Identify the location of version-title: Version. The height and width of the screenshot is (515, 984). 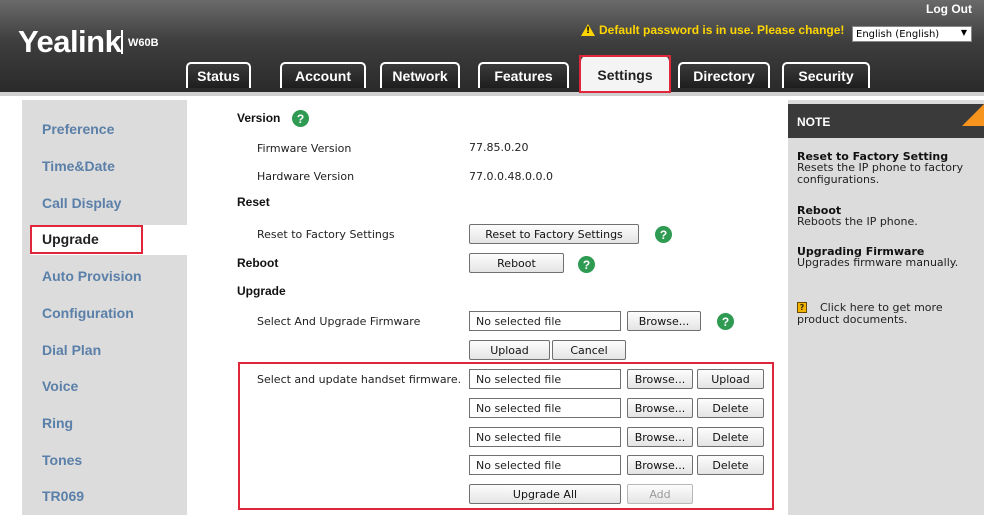
(259, 118).